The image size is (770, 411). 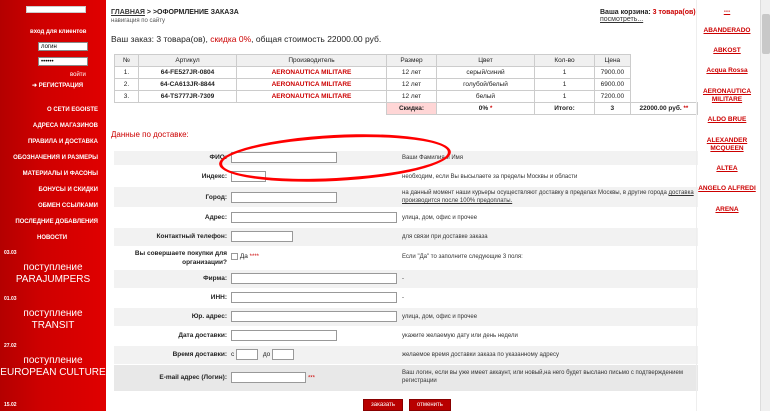 What do you see at coordinates (727, 210) in the screenshot?
I see `brand-link: ARENA` at bounding box center [727, 210].